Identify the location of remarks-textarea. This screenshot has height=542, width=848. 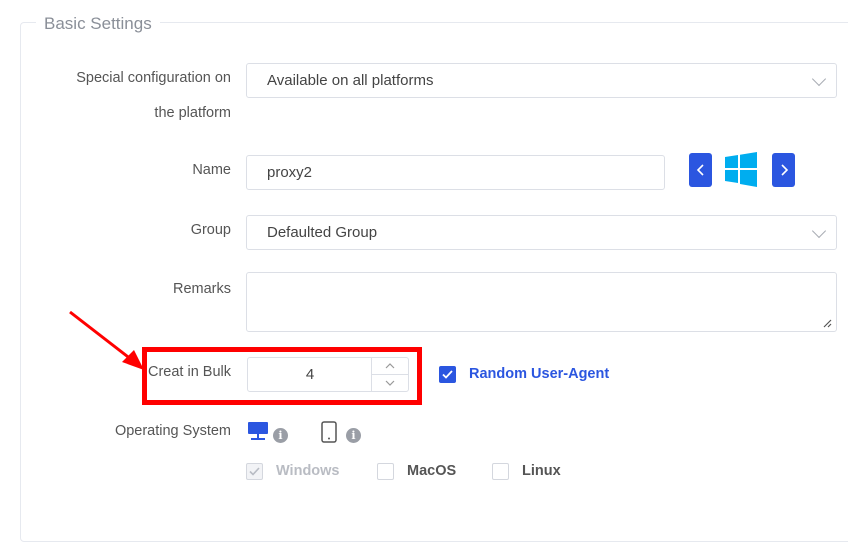
(541, 302).